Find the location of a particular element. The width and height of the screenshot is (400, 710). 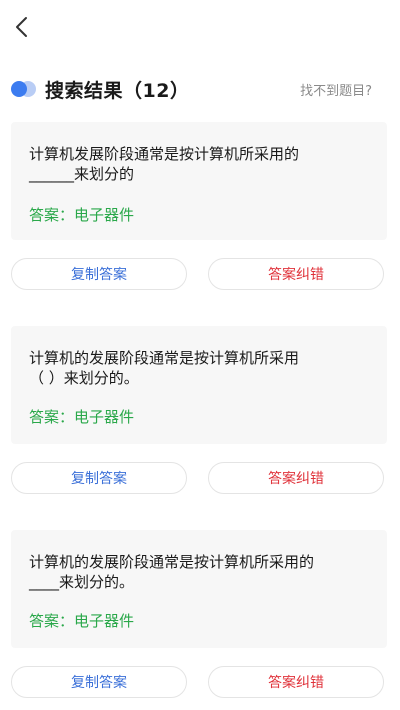

chevron-left-icon is located at coordinates (21, 27).